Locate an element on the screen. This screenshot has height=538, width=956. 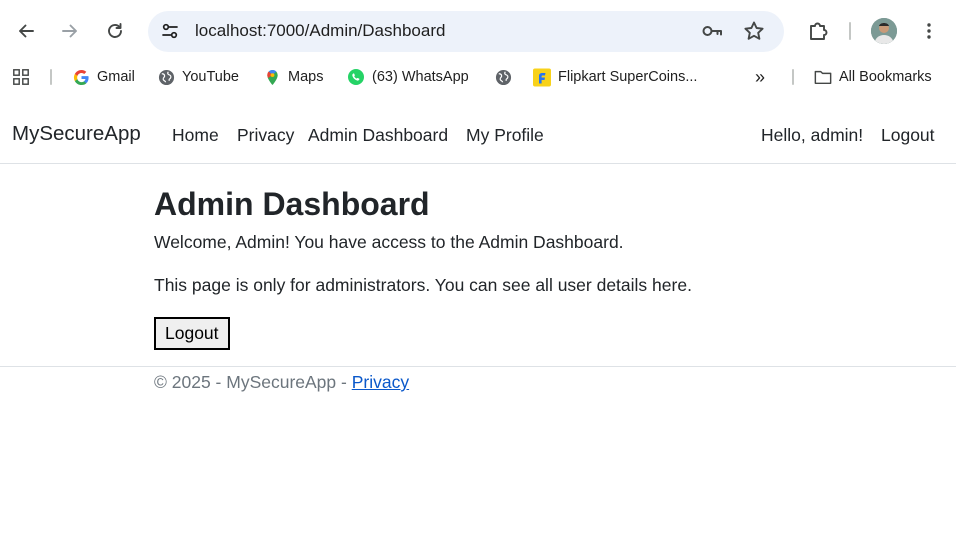
profile-avatar is located at coordinates (884, 31).